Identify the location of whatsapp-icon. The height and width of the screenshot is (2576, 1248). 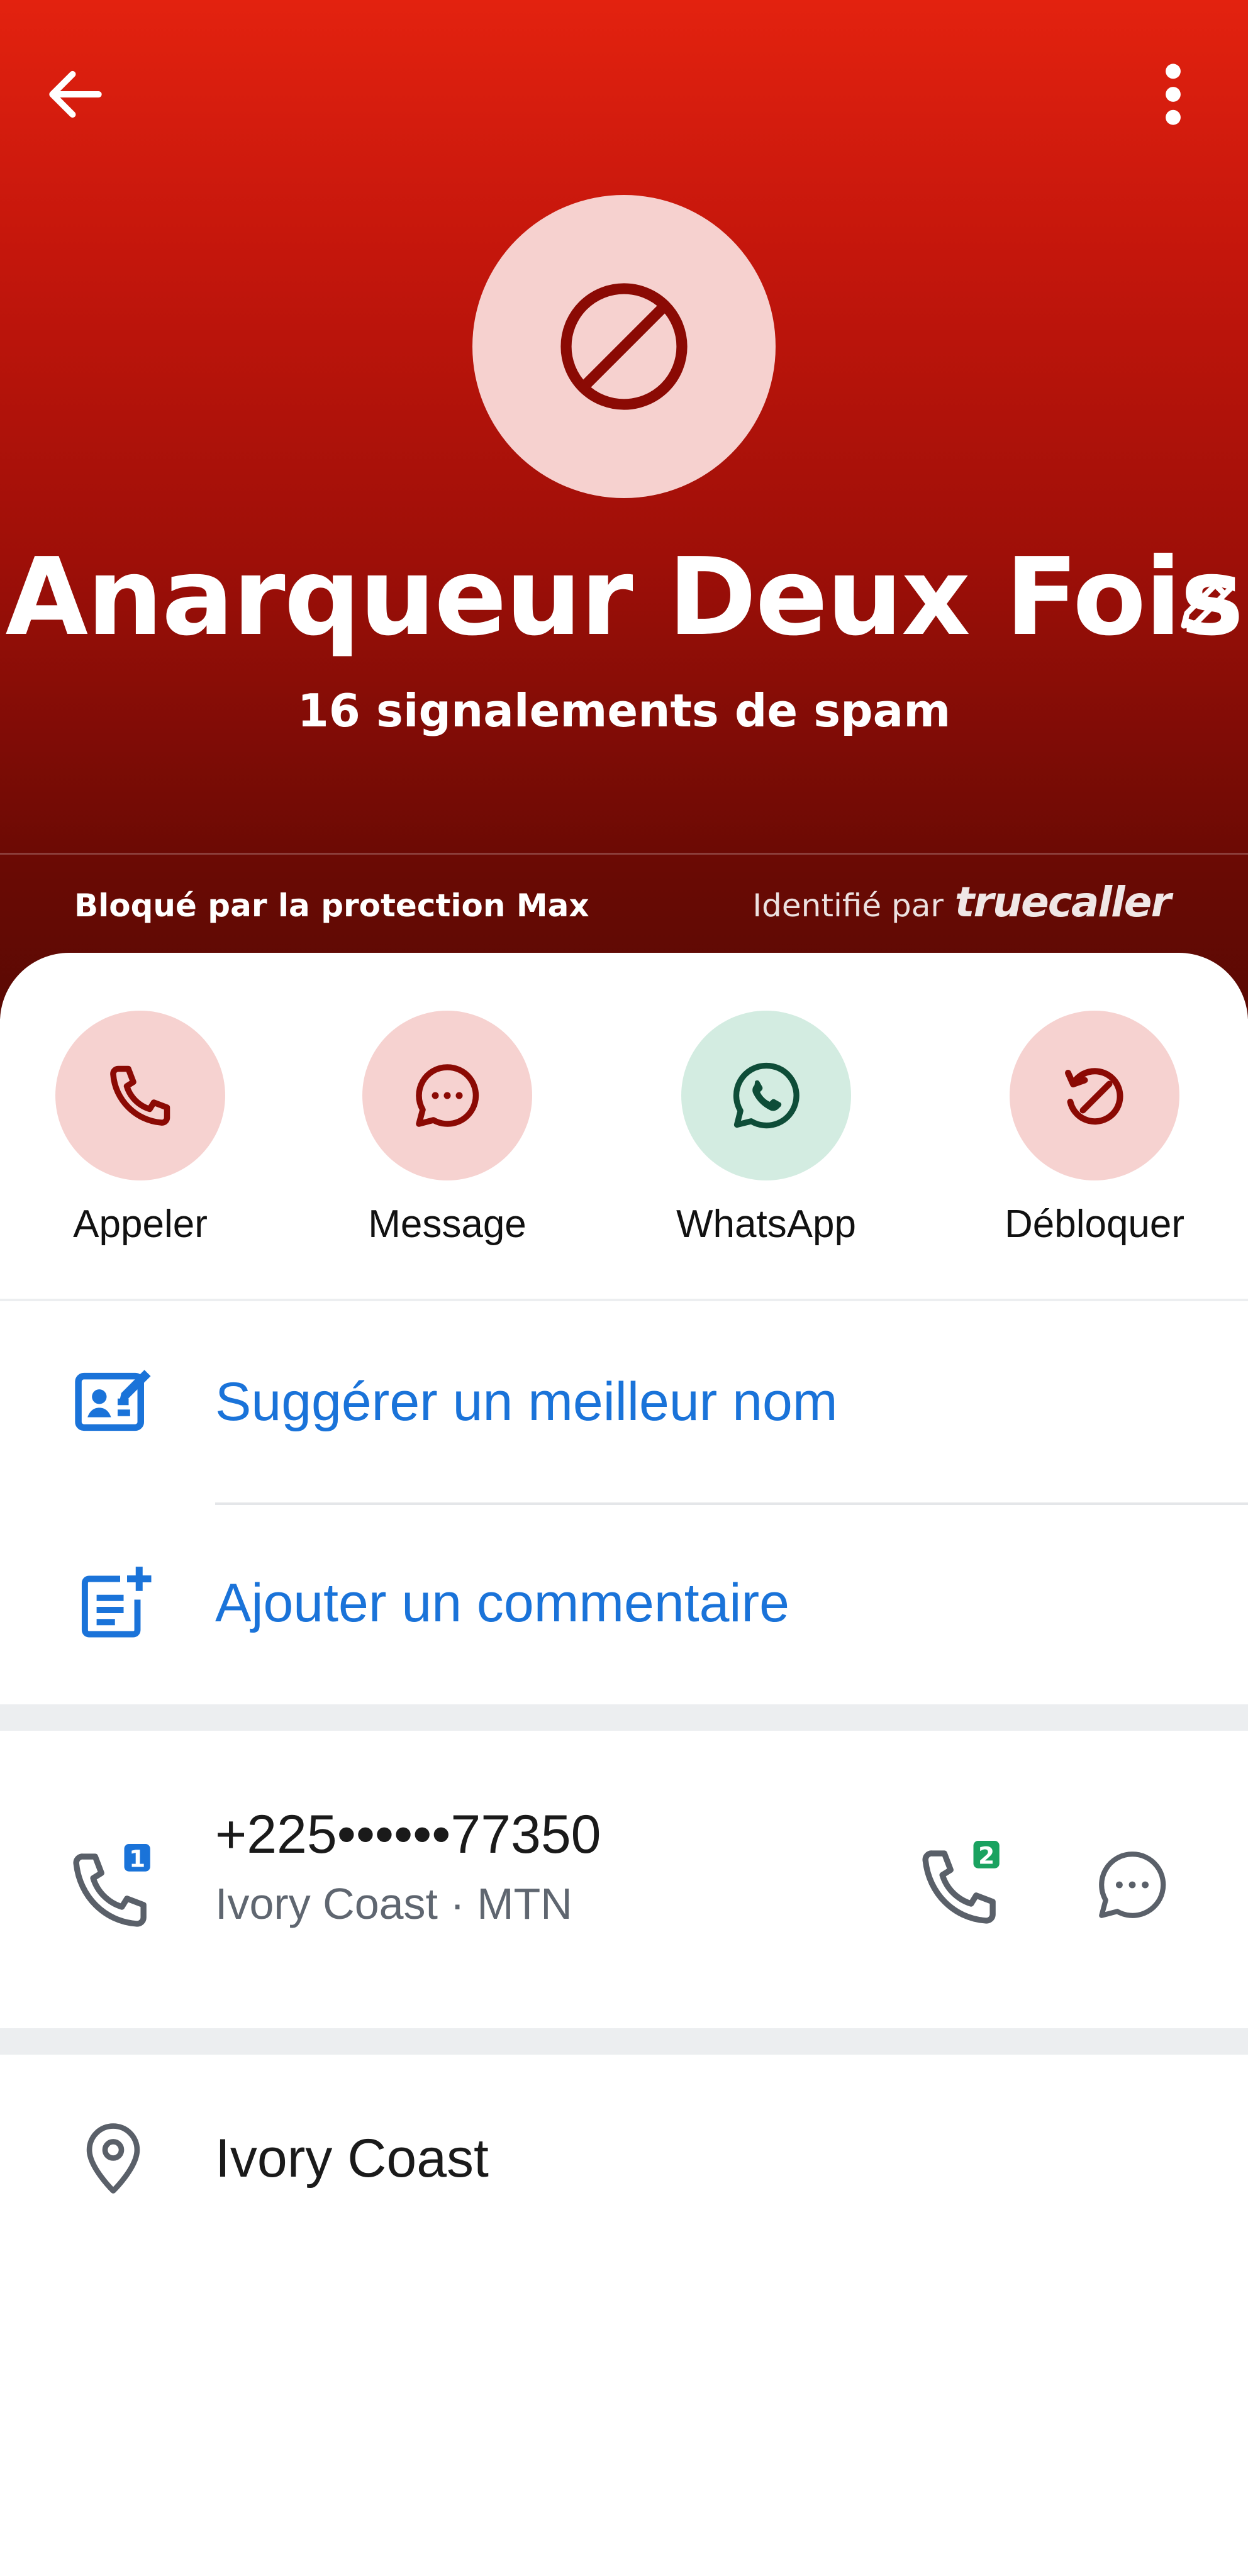
(766, 1095).